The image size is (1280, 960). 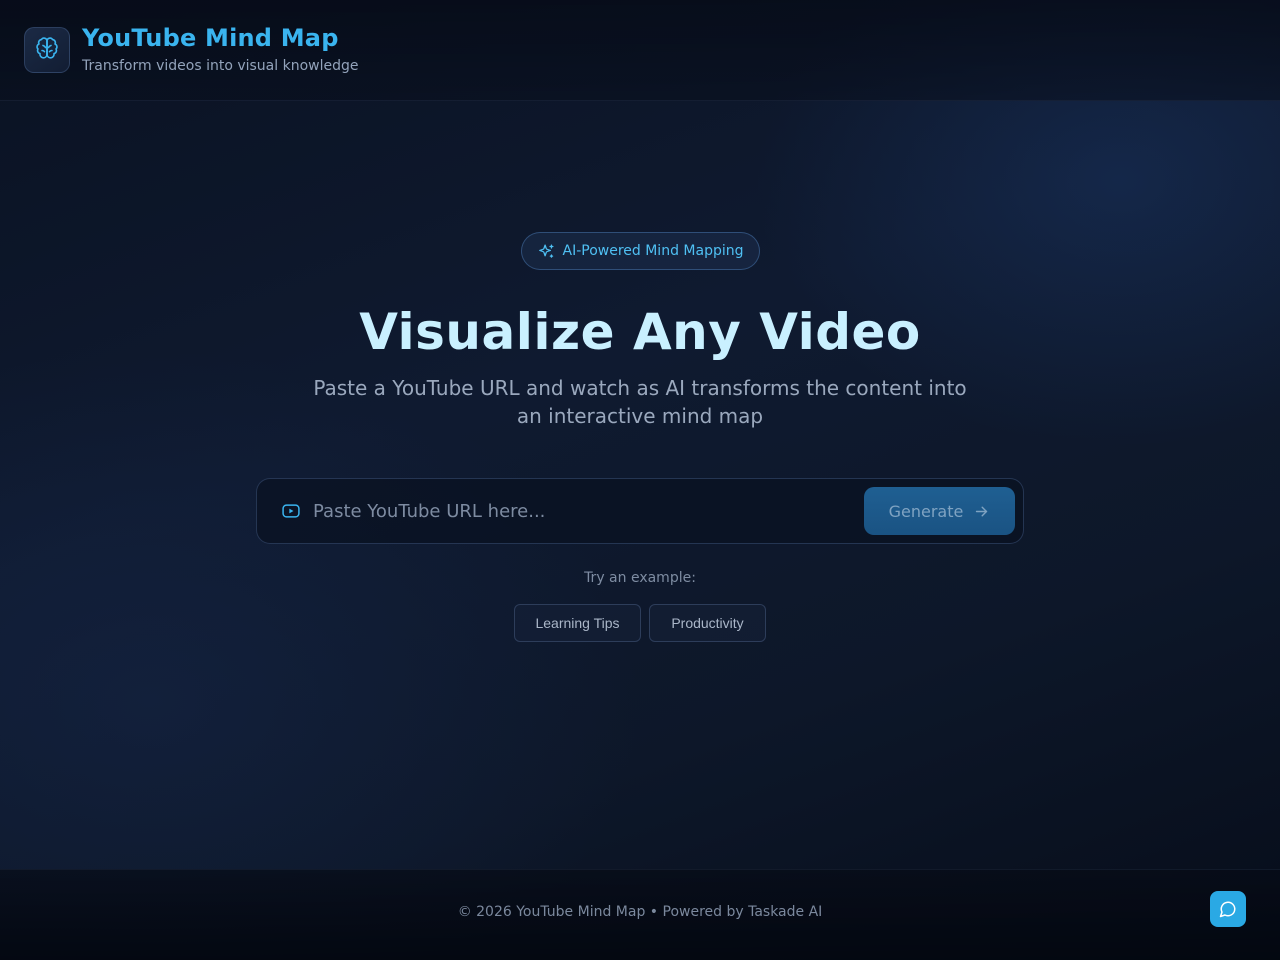 I want to click on youtube-icon, so click(x=291, y=511).